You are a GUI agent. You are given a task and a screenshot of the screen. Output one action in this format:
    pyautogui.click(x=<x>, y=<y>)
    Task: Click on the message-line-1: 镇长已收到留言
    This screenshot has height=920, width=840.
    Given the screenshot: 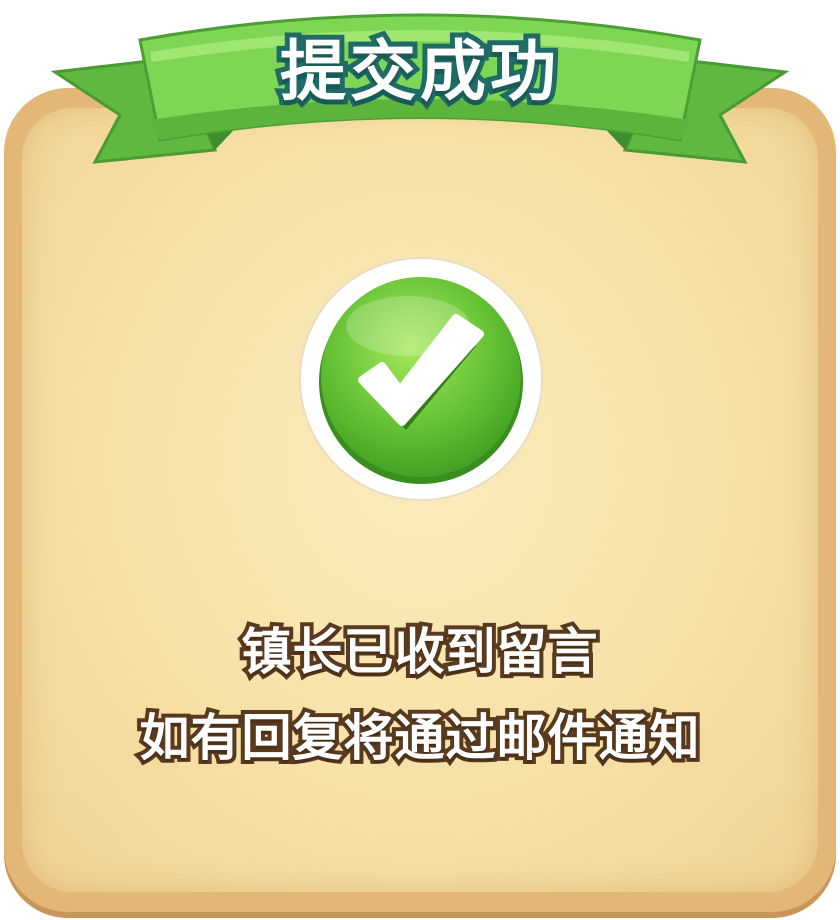 What is the action you would take?
    pyautogui.click(x=420, y=652)
    